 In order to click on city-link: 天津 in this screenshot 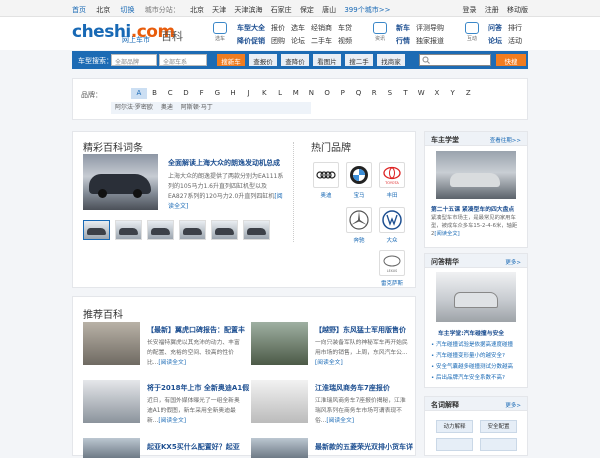, I will do `click(219, 10)`.